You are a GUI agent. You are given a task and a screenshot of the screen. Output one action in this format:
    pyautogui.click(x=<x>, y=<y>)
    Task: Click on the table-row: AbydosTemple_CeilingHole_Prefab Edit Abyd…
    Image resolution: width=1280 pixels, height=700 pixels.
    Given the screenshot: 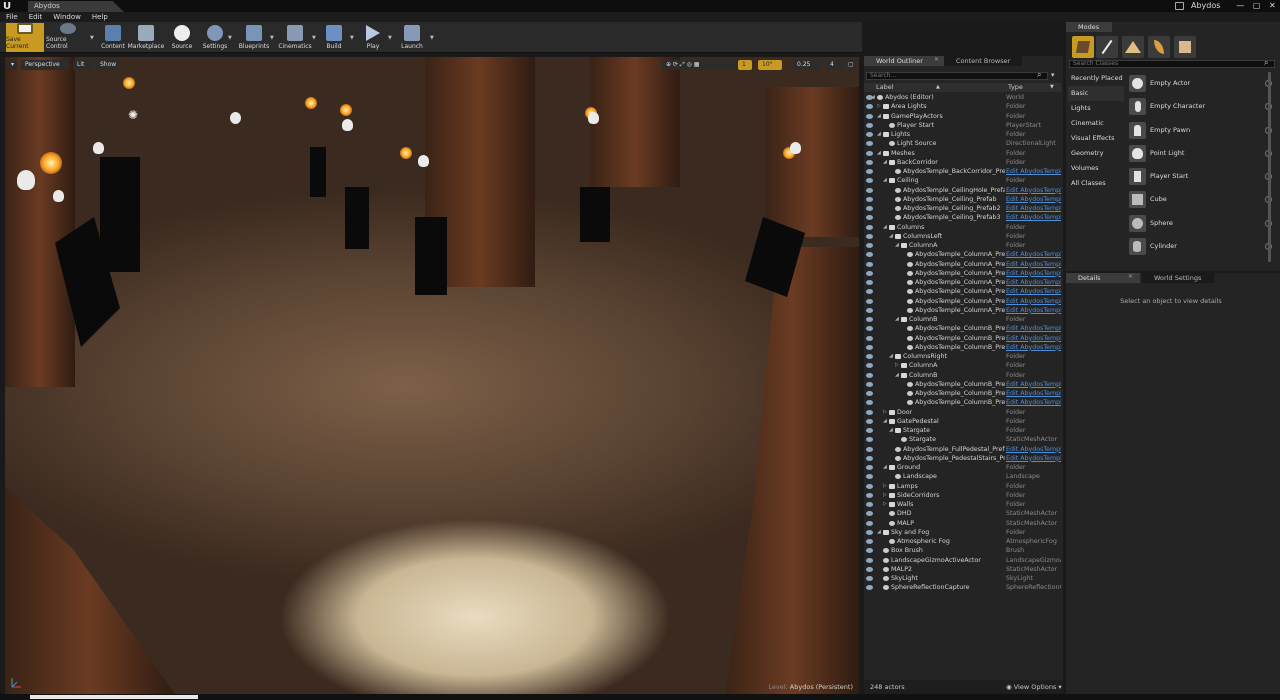 What is the action you would take?
    pyautogui.click(x=962, y=190)
    